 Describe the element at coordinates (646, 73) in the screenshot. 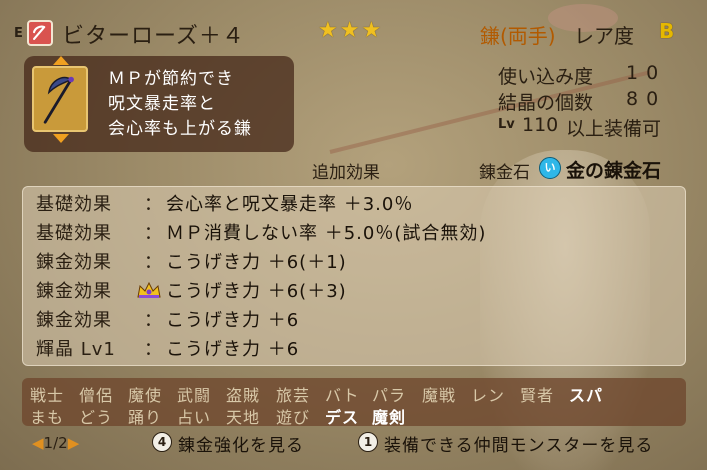

I see `usage-value: 10` at that location.